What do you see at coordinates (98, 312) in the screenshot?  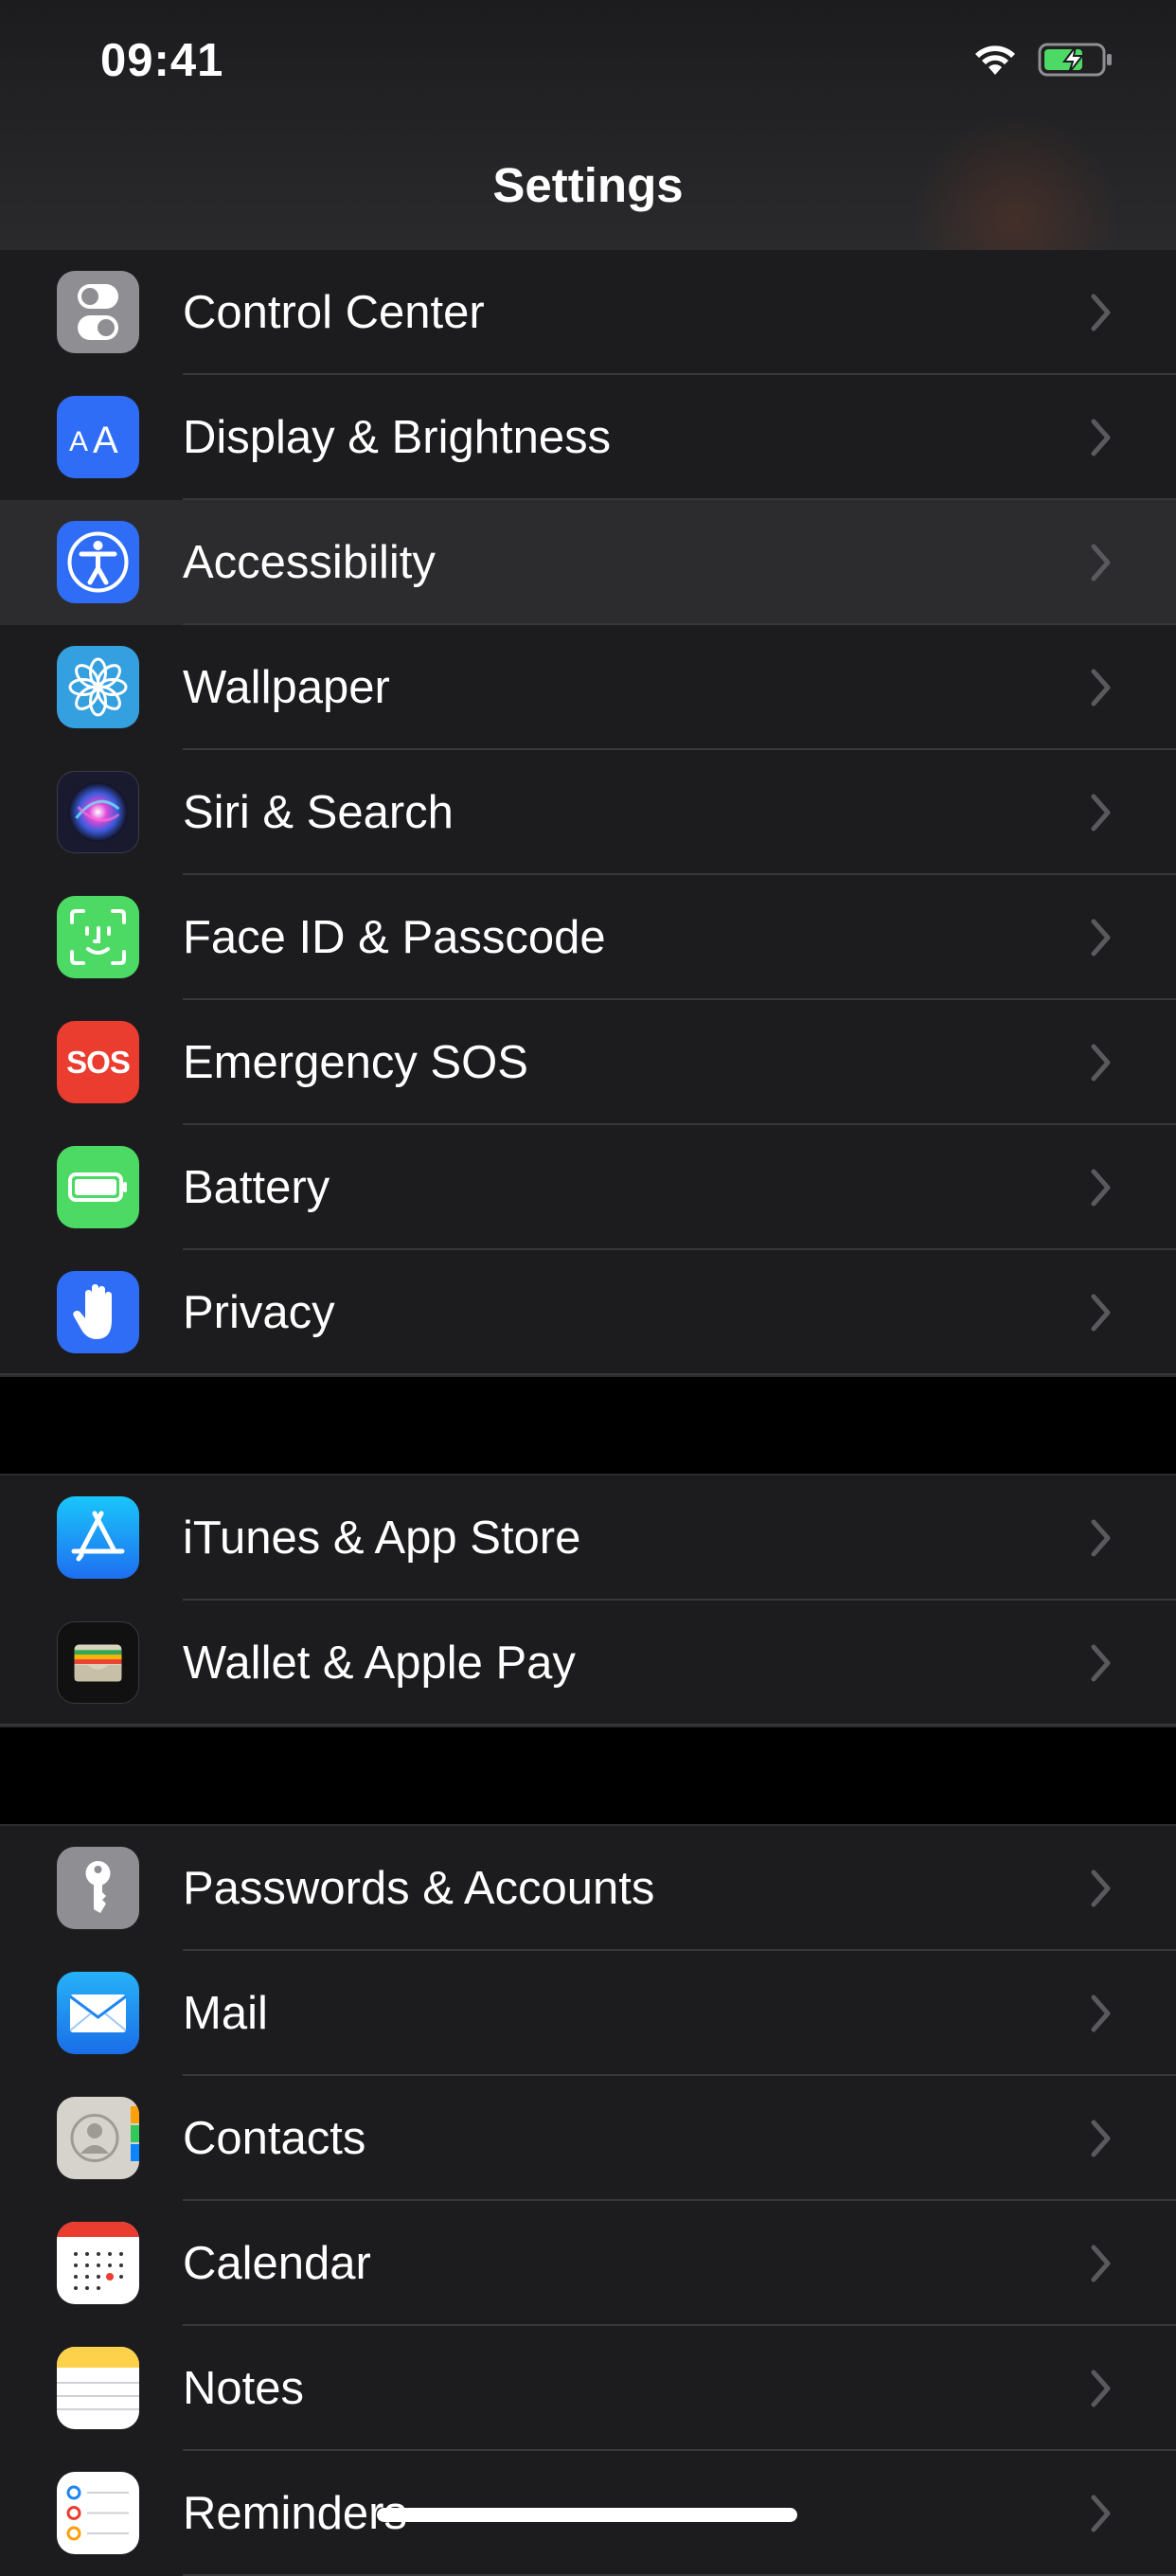 I see `toggle-switches-icon` at bounding box center [98, 312].